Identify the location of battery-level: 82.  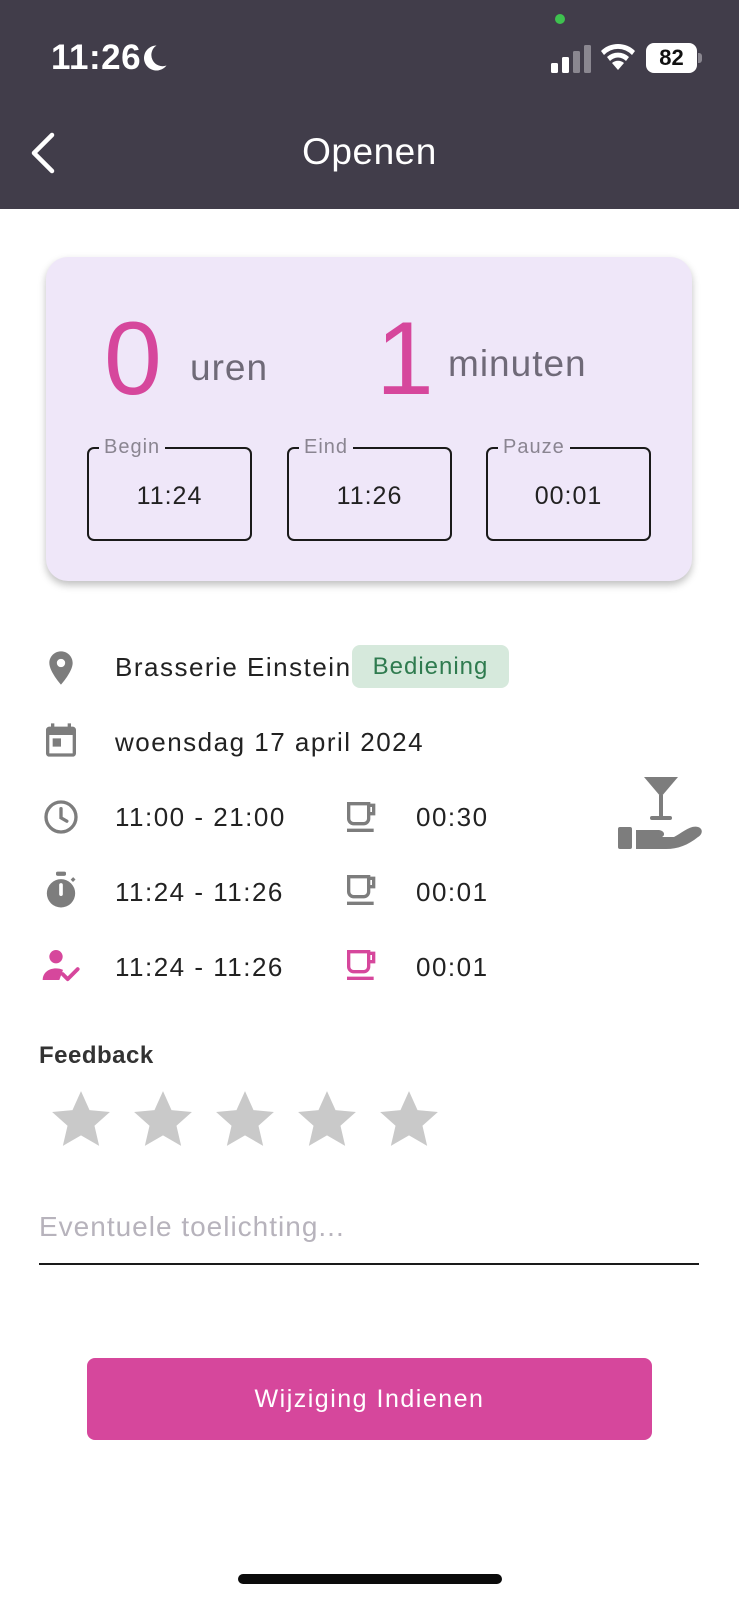
(671, 58).